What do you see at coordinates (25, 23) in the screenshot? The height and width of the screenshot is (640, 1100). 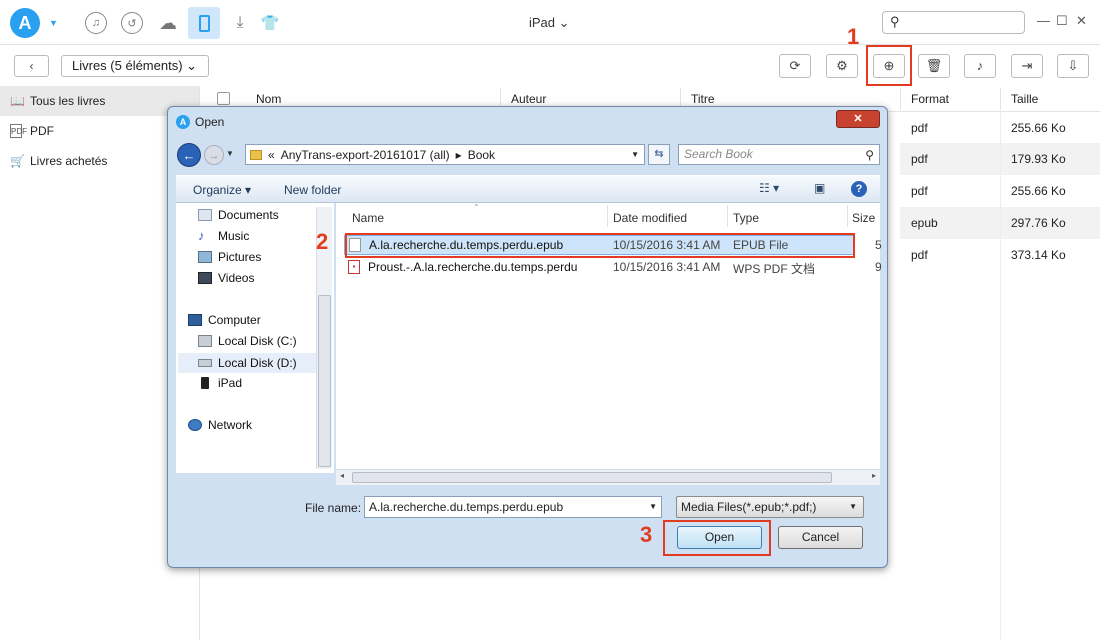 I see `anytrans-logo: A` at bounding box center [25, 23].